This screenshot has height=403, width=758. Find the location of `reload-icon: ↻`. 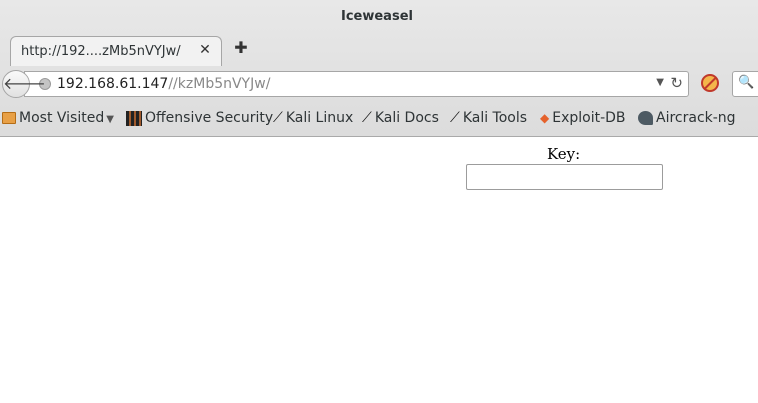

reload-icon: ↻ is located at coordinates (676, 83).